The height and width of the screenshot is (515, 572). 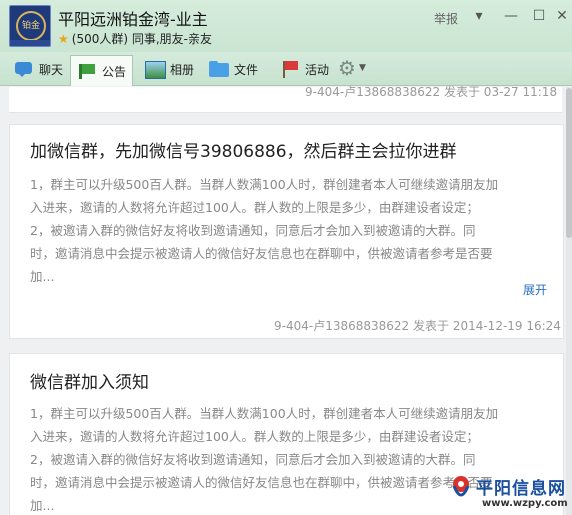 I want to click on tab-events-label: 活动, so click(x=317, y=69).